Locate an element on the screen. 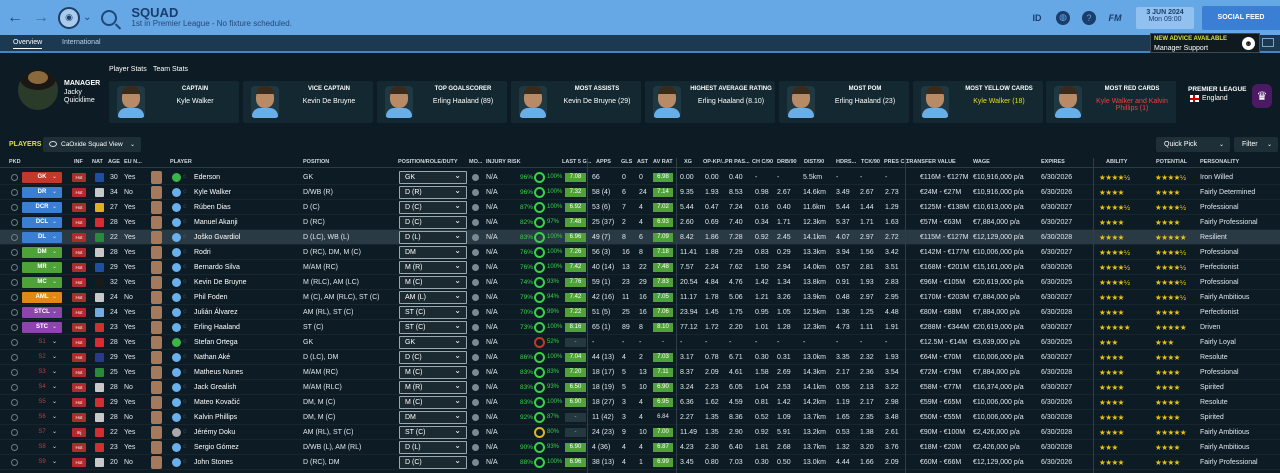 This screenshot has width=1280, height=473. column-header: CH C/90 is located at coordinates (762, 162).